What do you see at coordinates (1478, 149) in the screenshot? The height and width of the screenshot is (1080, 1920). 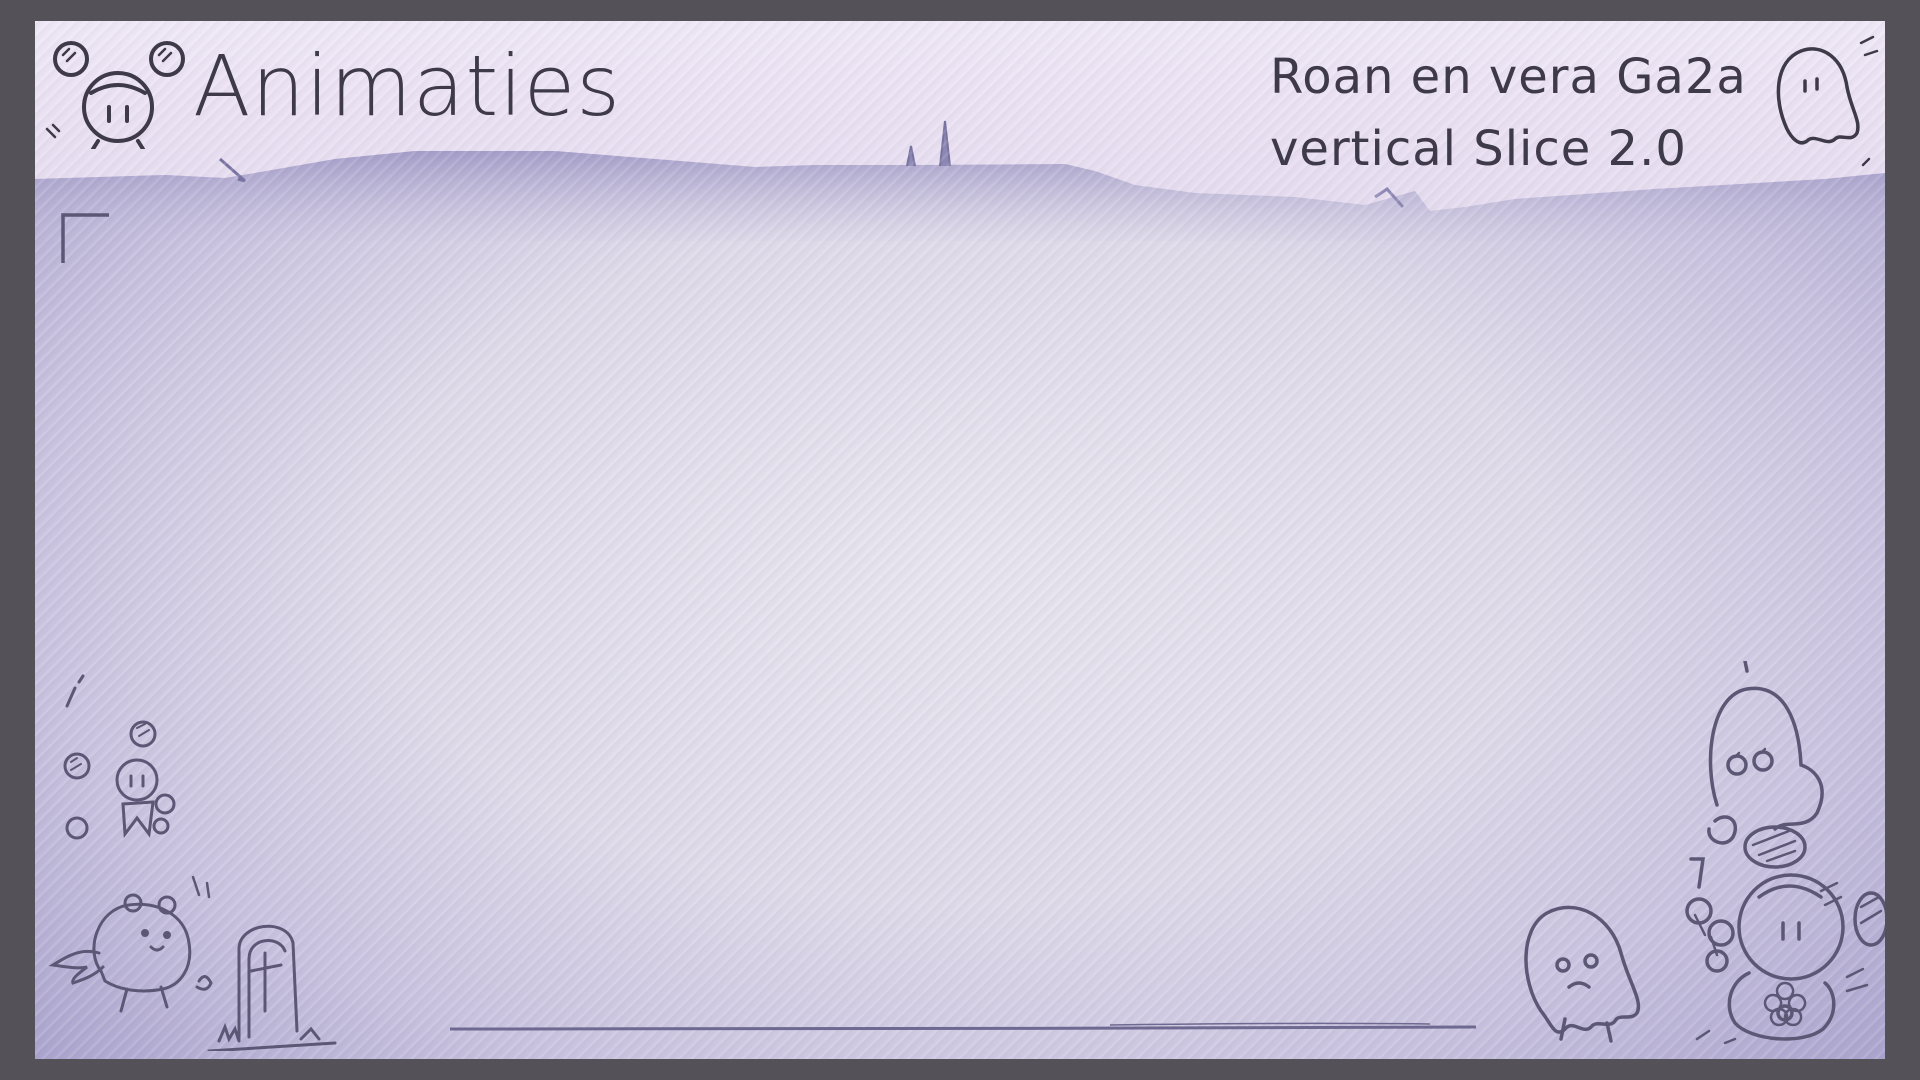 I see `subtitle-line-2: vertical Slice 2.0` at bounding box center [1478, 149].